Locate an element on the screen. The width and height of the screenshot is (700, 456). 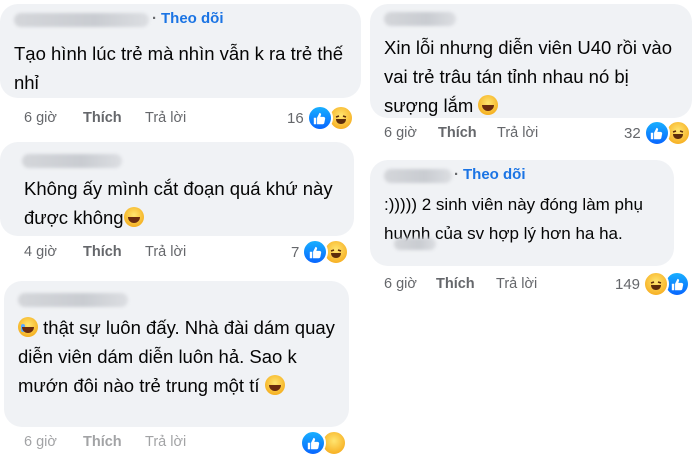
reaction-summary-4: 32 is located at coordinates (657, 133).